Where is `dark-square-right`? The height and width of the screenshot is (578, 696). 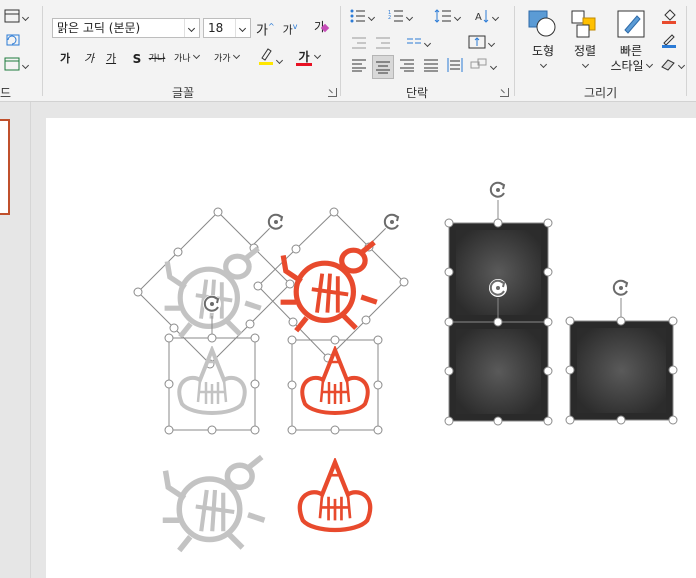 dark-square-right is located at coordinates (621, 370).